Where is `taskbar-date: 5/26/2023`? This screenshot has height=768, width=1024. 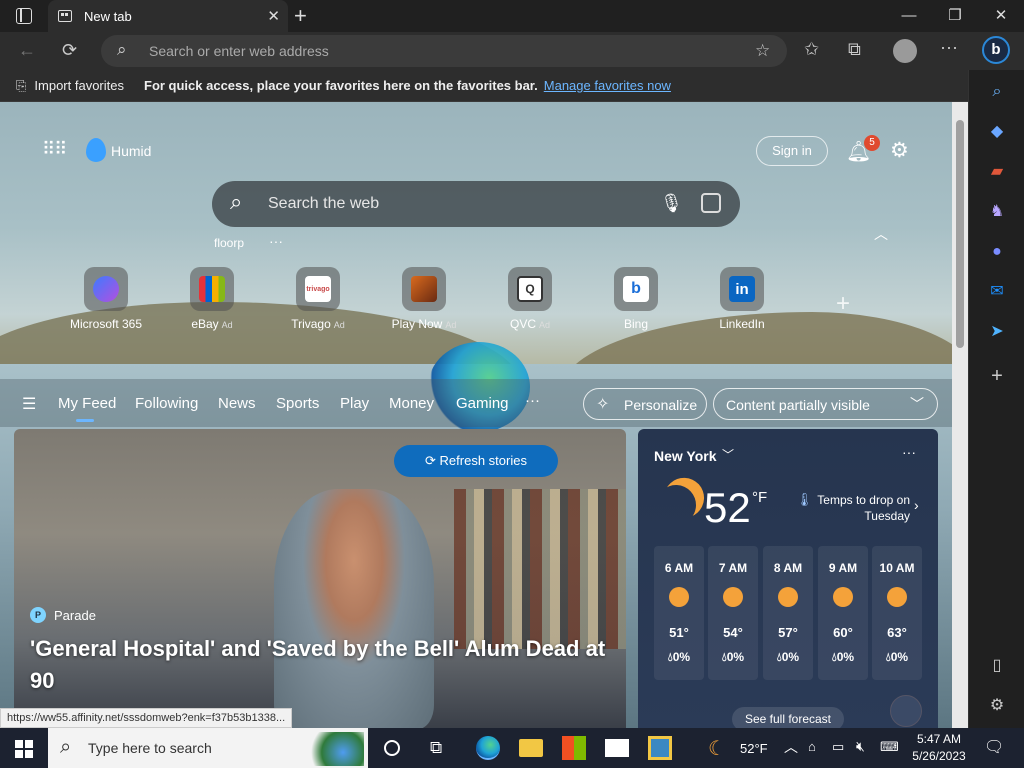 taskbar-date: 5/26/2023 is located at coordinates (939, 756).